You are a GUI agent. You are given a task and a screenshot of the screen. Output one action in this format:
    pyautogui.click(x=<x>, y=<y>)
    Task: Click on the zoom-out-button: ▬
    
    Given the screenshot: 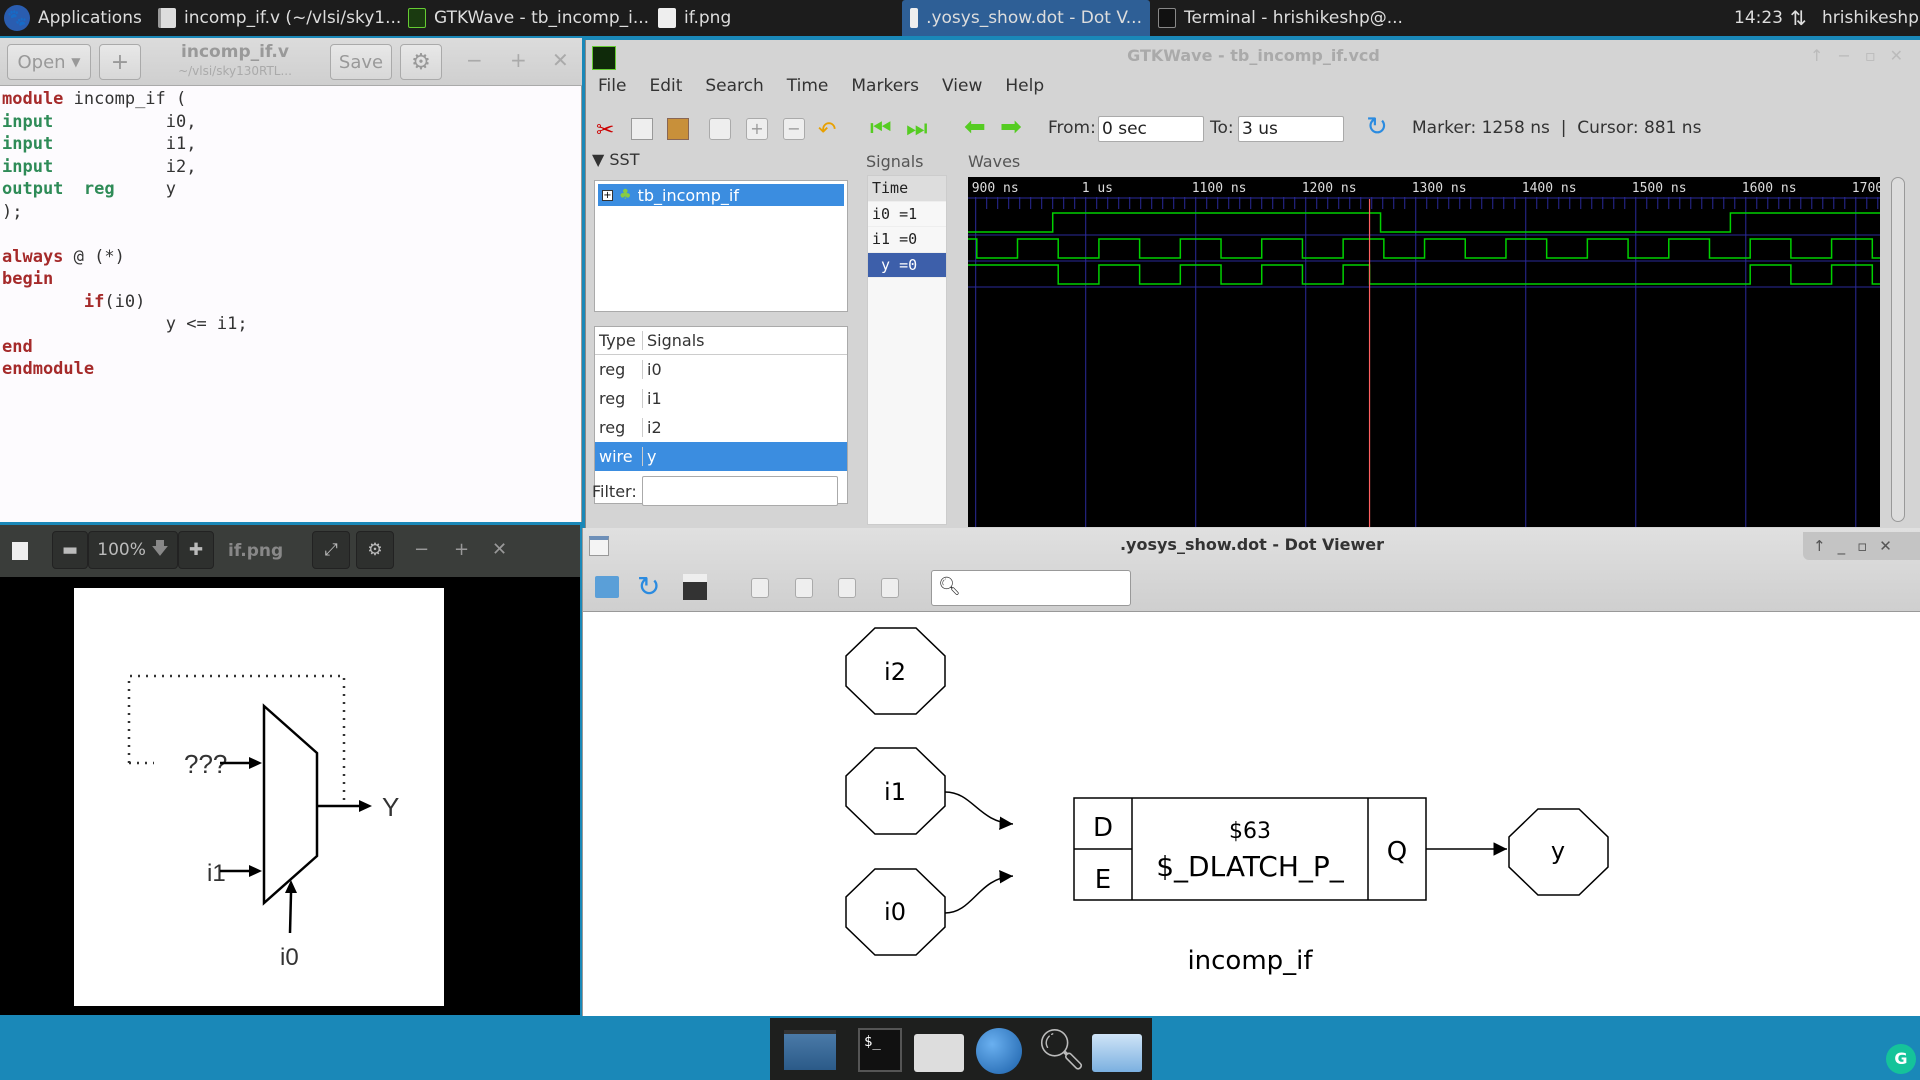 What is the action you would take?
    pyautogui.click(x=70, y=550)
    